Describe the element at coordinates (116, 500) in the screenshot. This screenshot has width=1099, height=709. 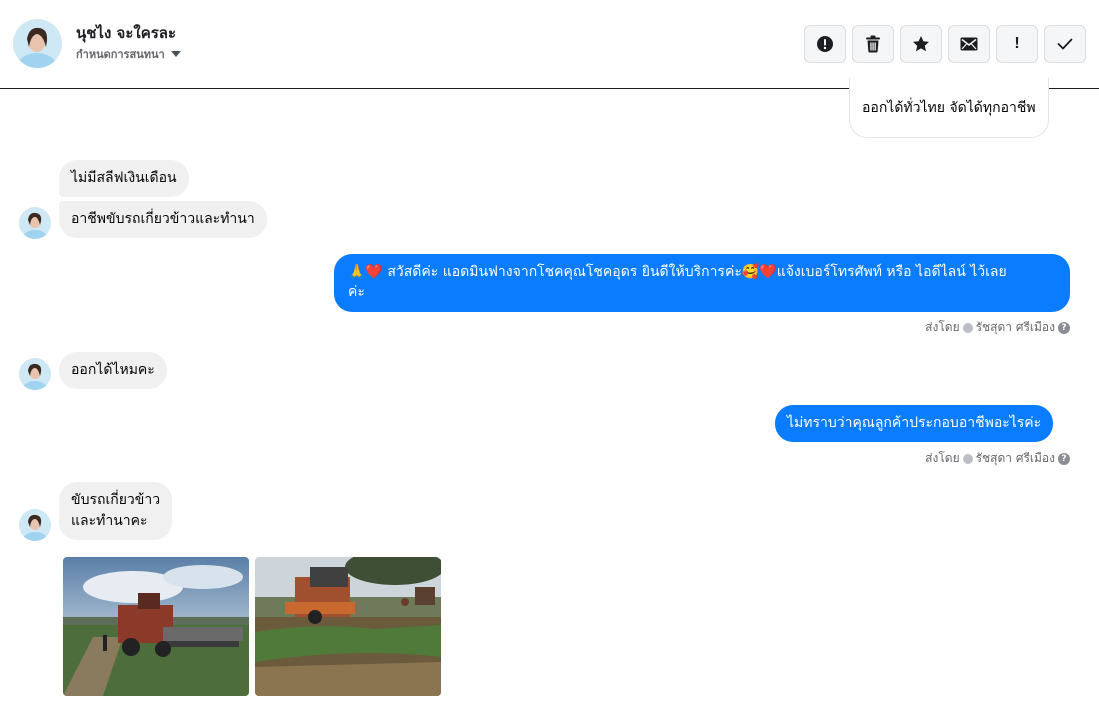
I see `message-text-line: ขับรถเกี่ยวข้าว` at that location.